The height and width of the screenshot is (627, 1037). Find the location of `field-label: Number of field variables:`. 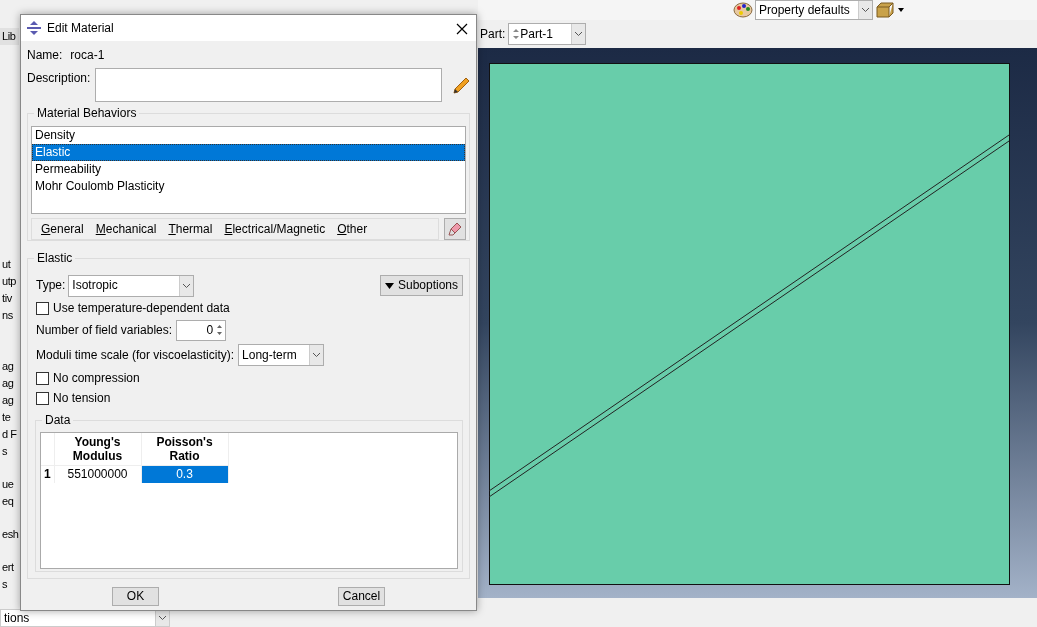

field-label: Number of field variables: is located at coordinates (104, 330).